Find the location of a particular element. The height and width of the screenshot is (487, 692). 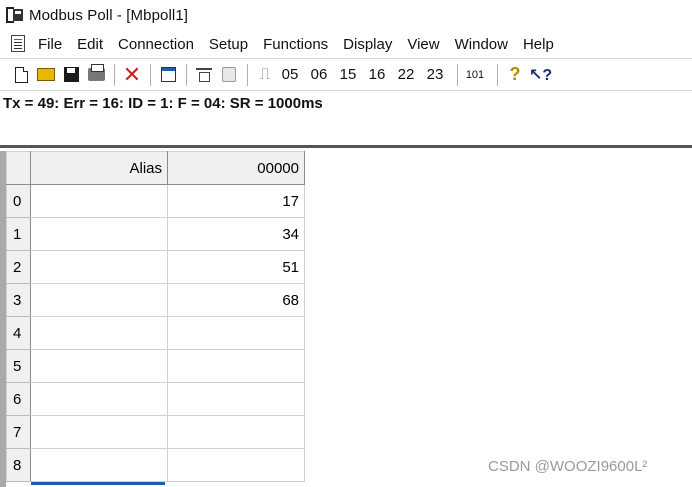

save-icon is located at coordinates (71, 75).